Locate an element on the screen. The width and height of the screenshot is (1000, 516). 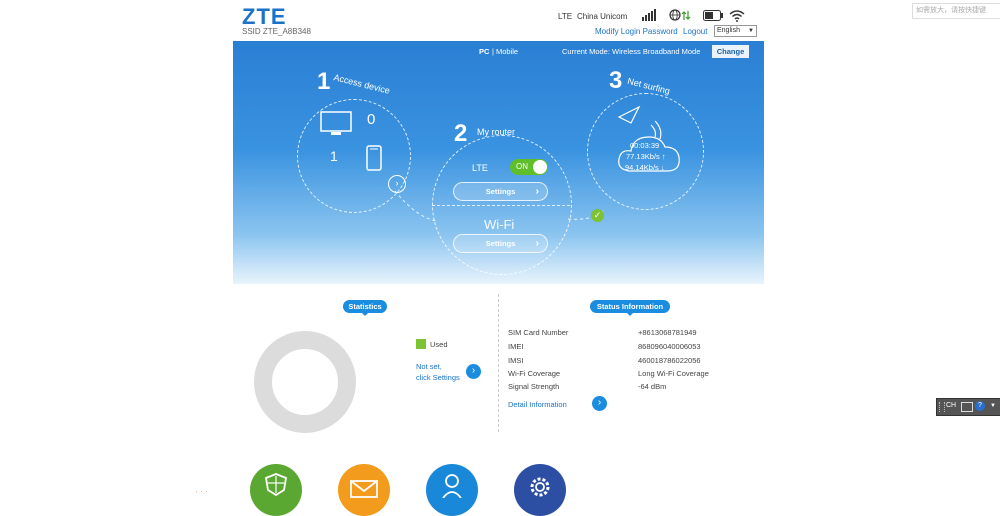
status-row-label: Signal Strength is located at coordinates (534, 386).